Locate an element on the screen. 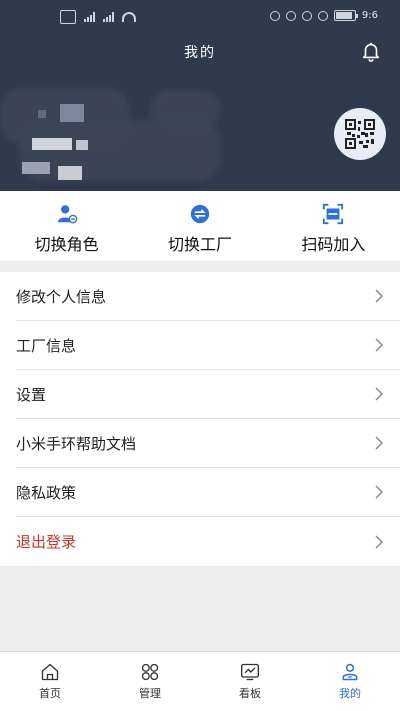 Image resolution: width=400 pixels, height=711 pixels. home-icon is located at coordinates (50, 672).